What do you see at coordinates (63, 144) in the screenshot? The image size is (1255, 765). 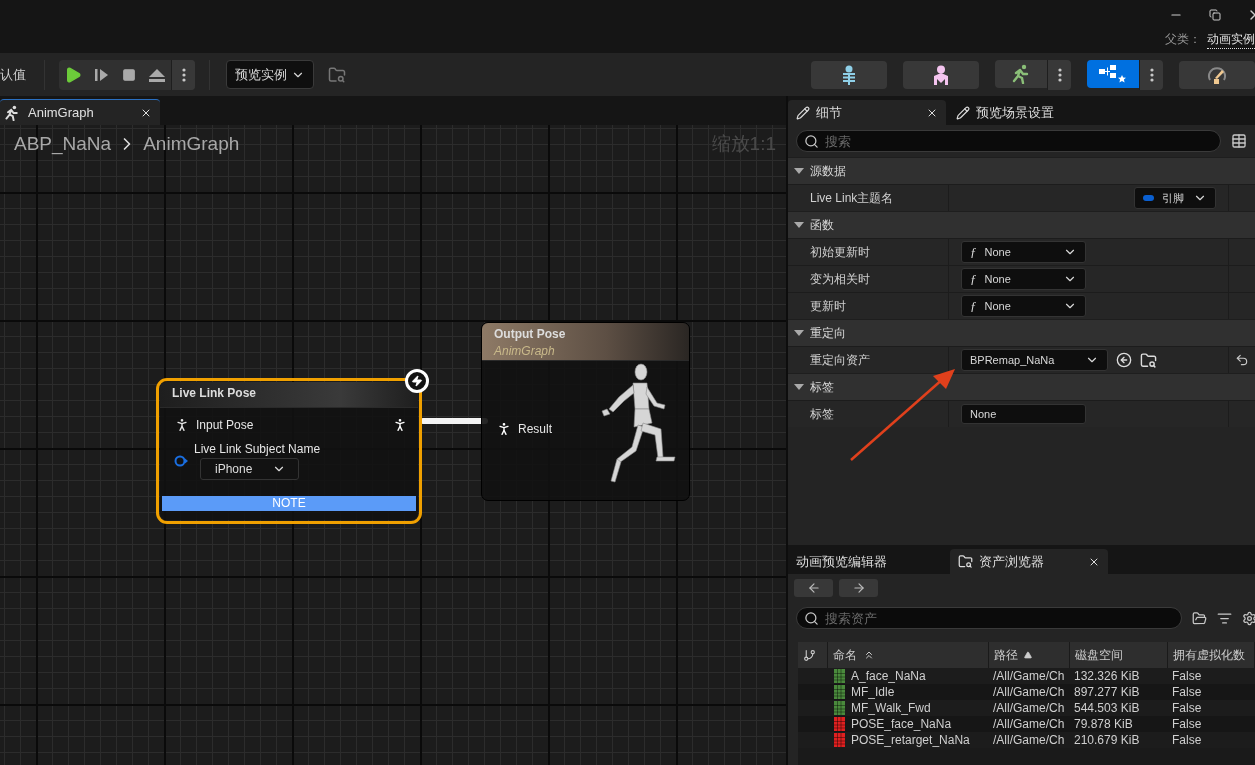 I see `breadcrumb-item: ABP_NaNa` at bounding box center [63, 144].